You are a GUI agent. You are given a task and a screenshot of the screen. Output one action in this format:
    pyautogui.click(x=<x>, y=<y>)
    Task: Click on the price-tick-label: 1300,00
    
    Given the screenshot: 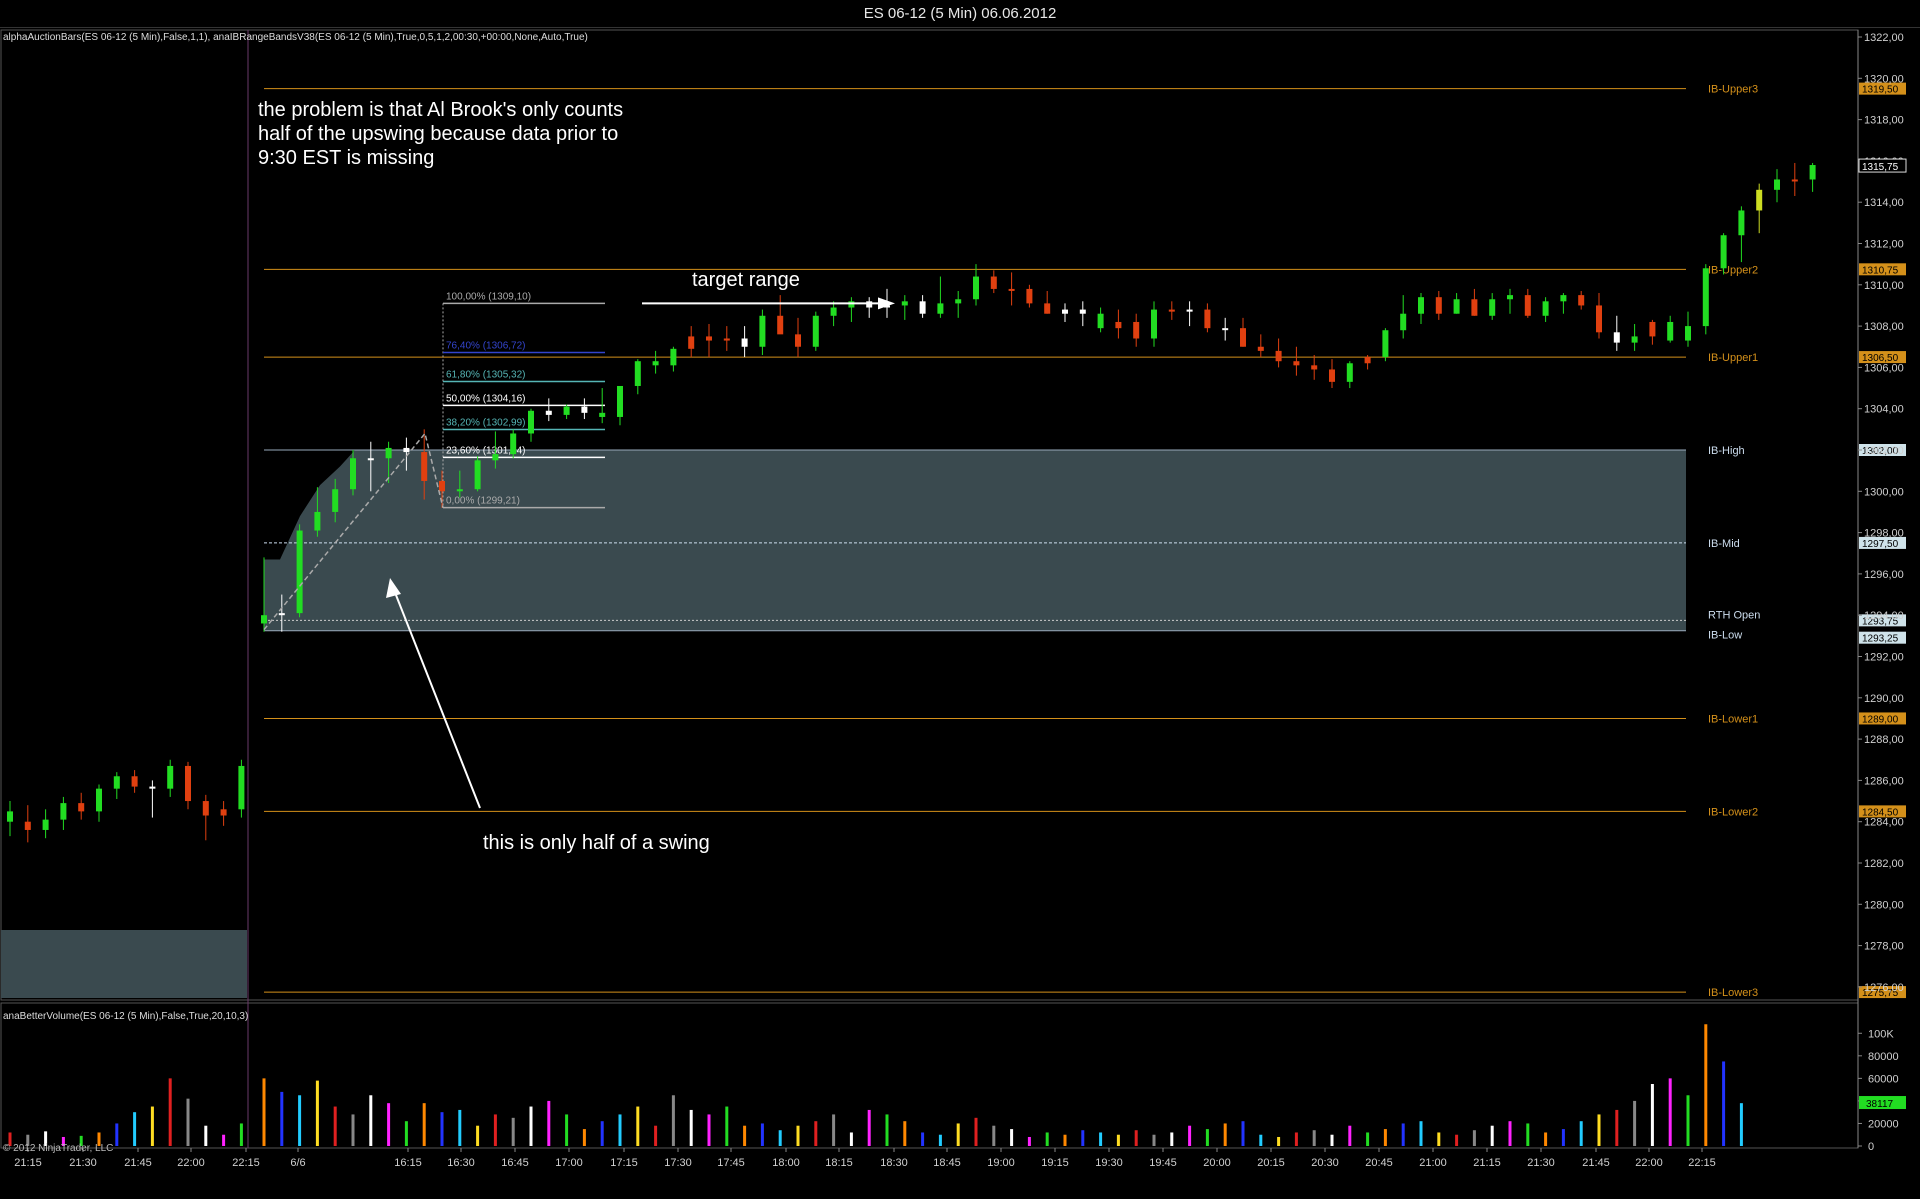 What is the action you would take?
    pyautogui.click(x=1884, y=492)
    